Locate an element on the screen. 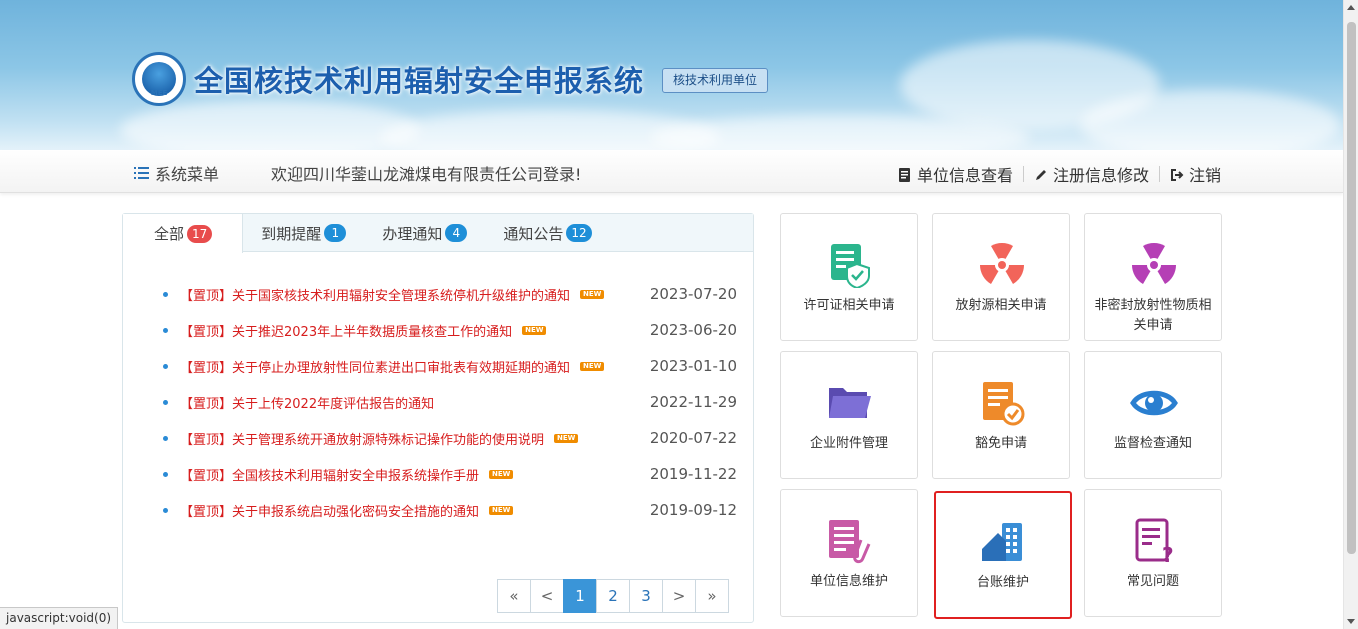  notice-date: 2022-11-29 is located at coordinates (693, 402).